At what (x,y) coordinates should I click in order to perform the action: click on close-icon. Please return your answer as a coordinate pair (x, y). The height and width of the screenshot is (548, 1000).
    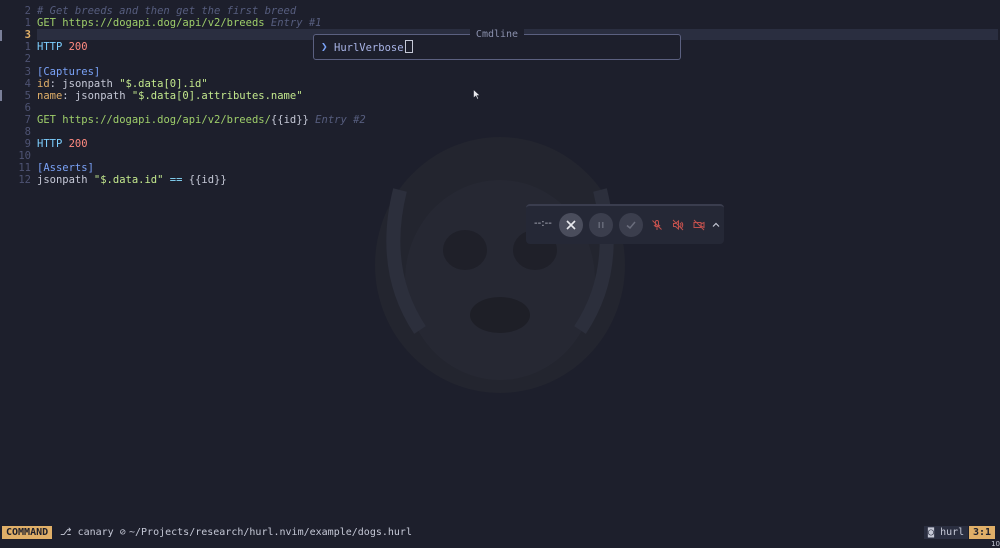
    Looking at the image, I should click on (571, 225).